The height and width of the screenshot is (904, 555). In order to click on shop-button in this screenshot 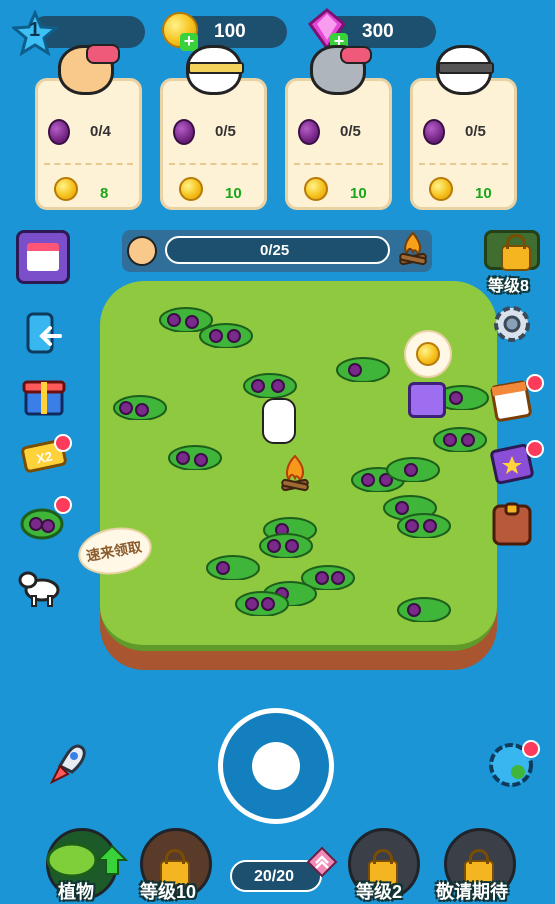, I will do `click(43, 257)`.